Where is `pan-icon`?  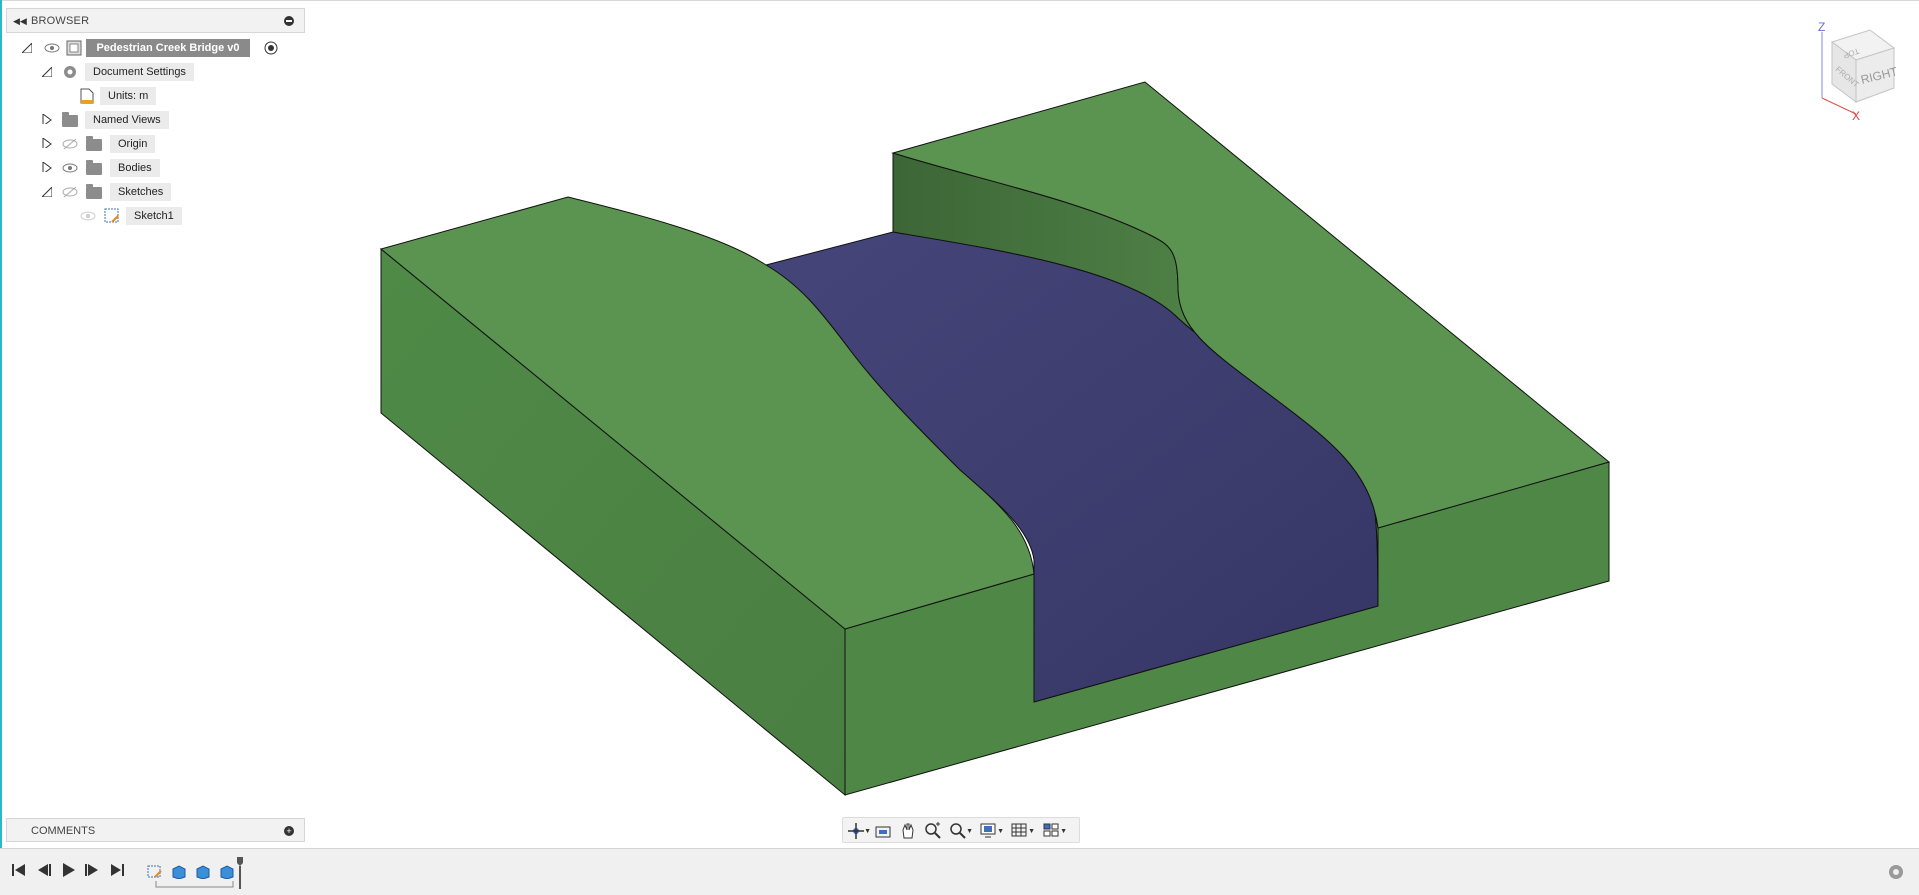
pan-icon is located at coordinates (911, 830).